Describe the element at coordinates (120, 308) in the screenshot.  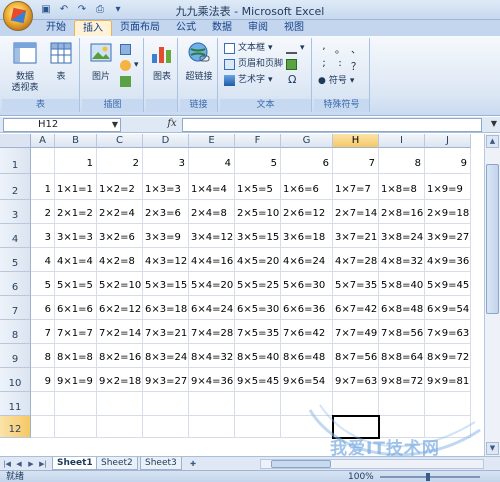
I see `cell: 6×2=12` at that location.